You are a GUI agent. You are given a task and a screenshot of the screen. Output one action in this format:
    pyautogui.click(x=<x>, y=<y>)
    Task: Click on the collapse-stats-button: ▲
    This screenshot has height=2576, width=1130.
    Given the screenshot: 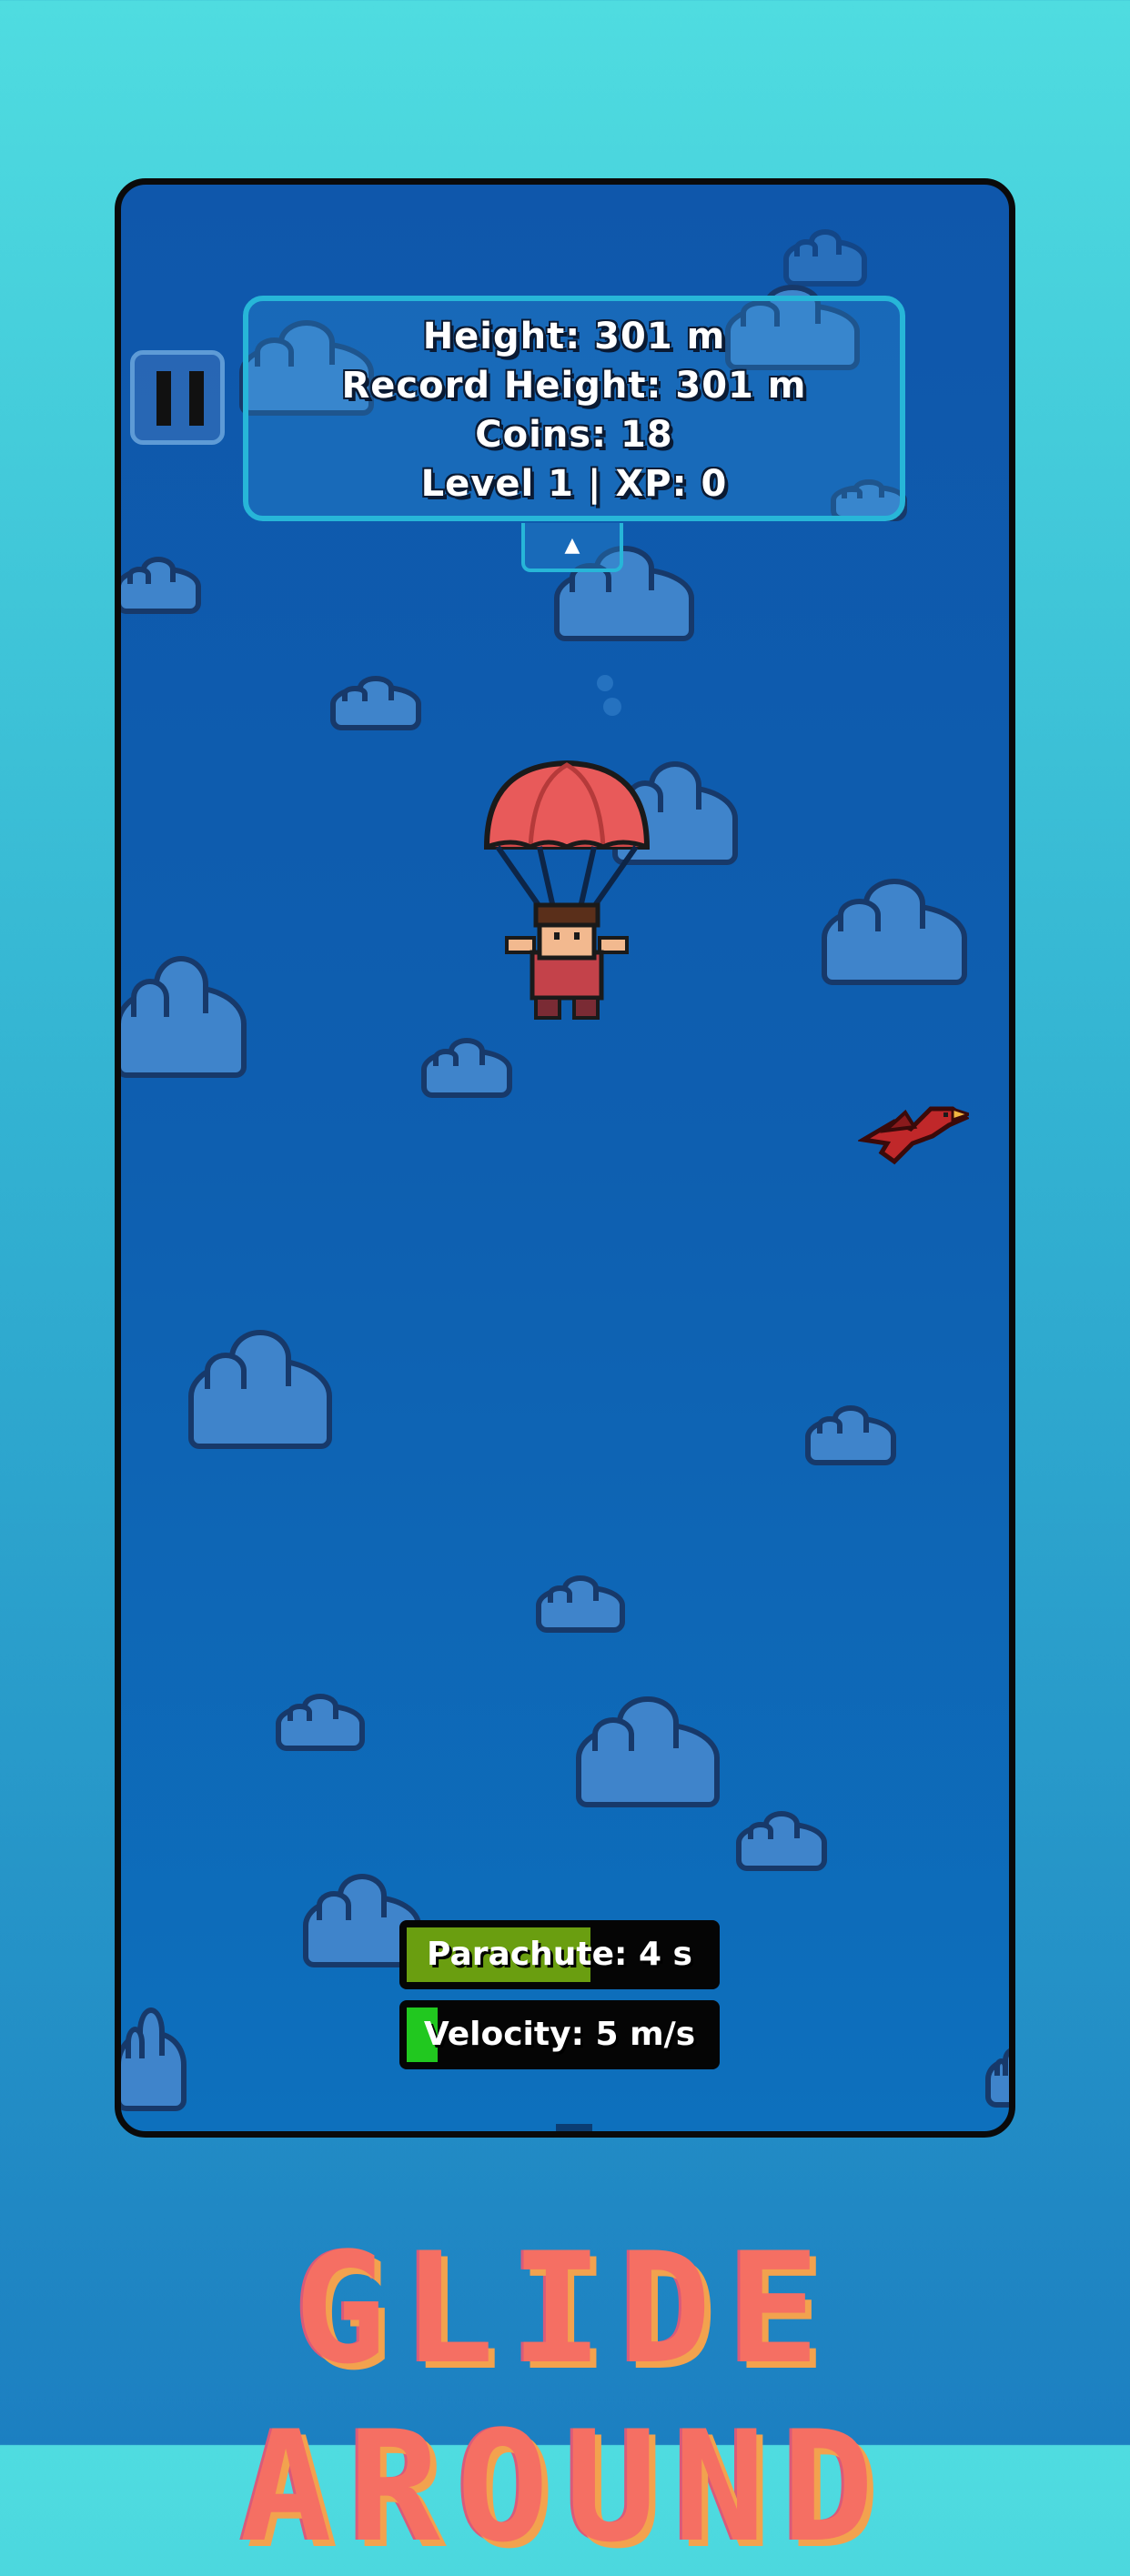 What is the action you would take?
    pyautogui.click(x=572, y=547)
    